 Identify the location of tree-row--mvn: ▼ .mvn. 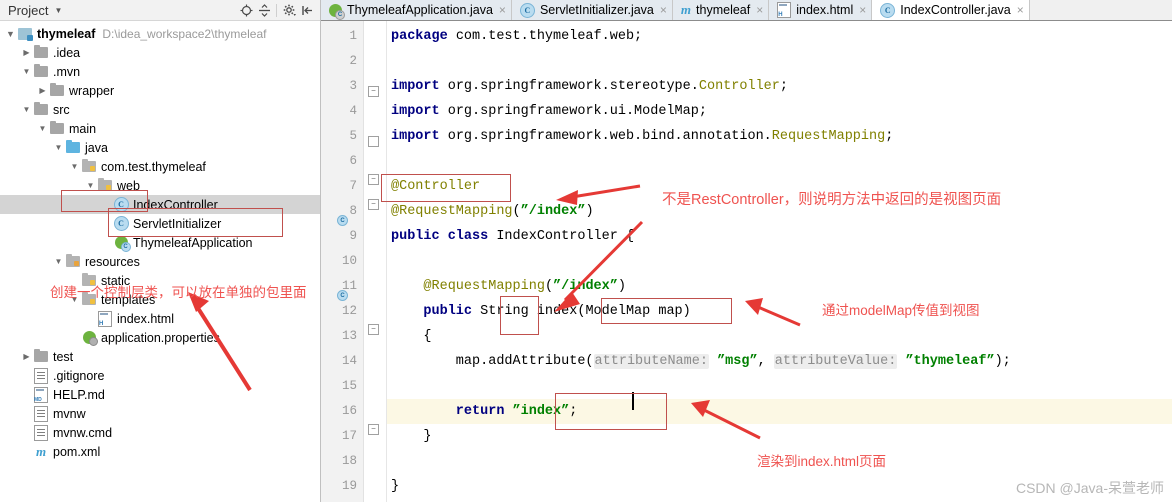
(160, 71).